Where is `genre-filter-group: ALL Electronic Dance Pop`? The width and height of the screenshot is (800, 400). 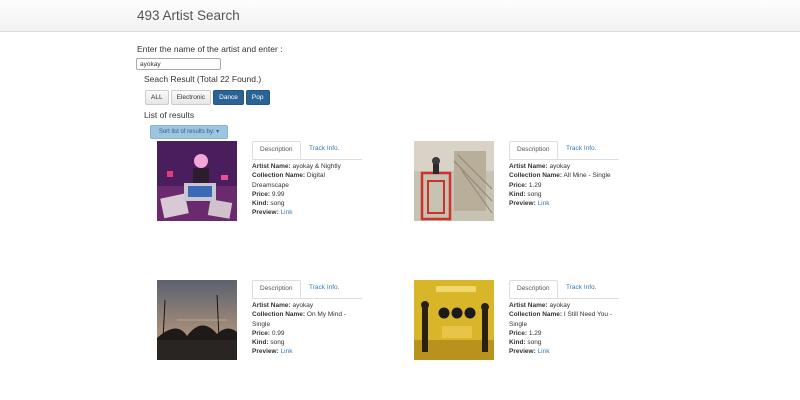
genre-filter-group: ALL Electronic Dance Pop is located at coordinates (208, 97).